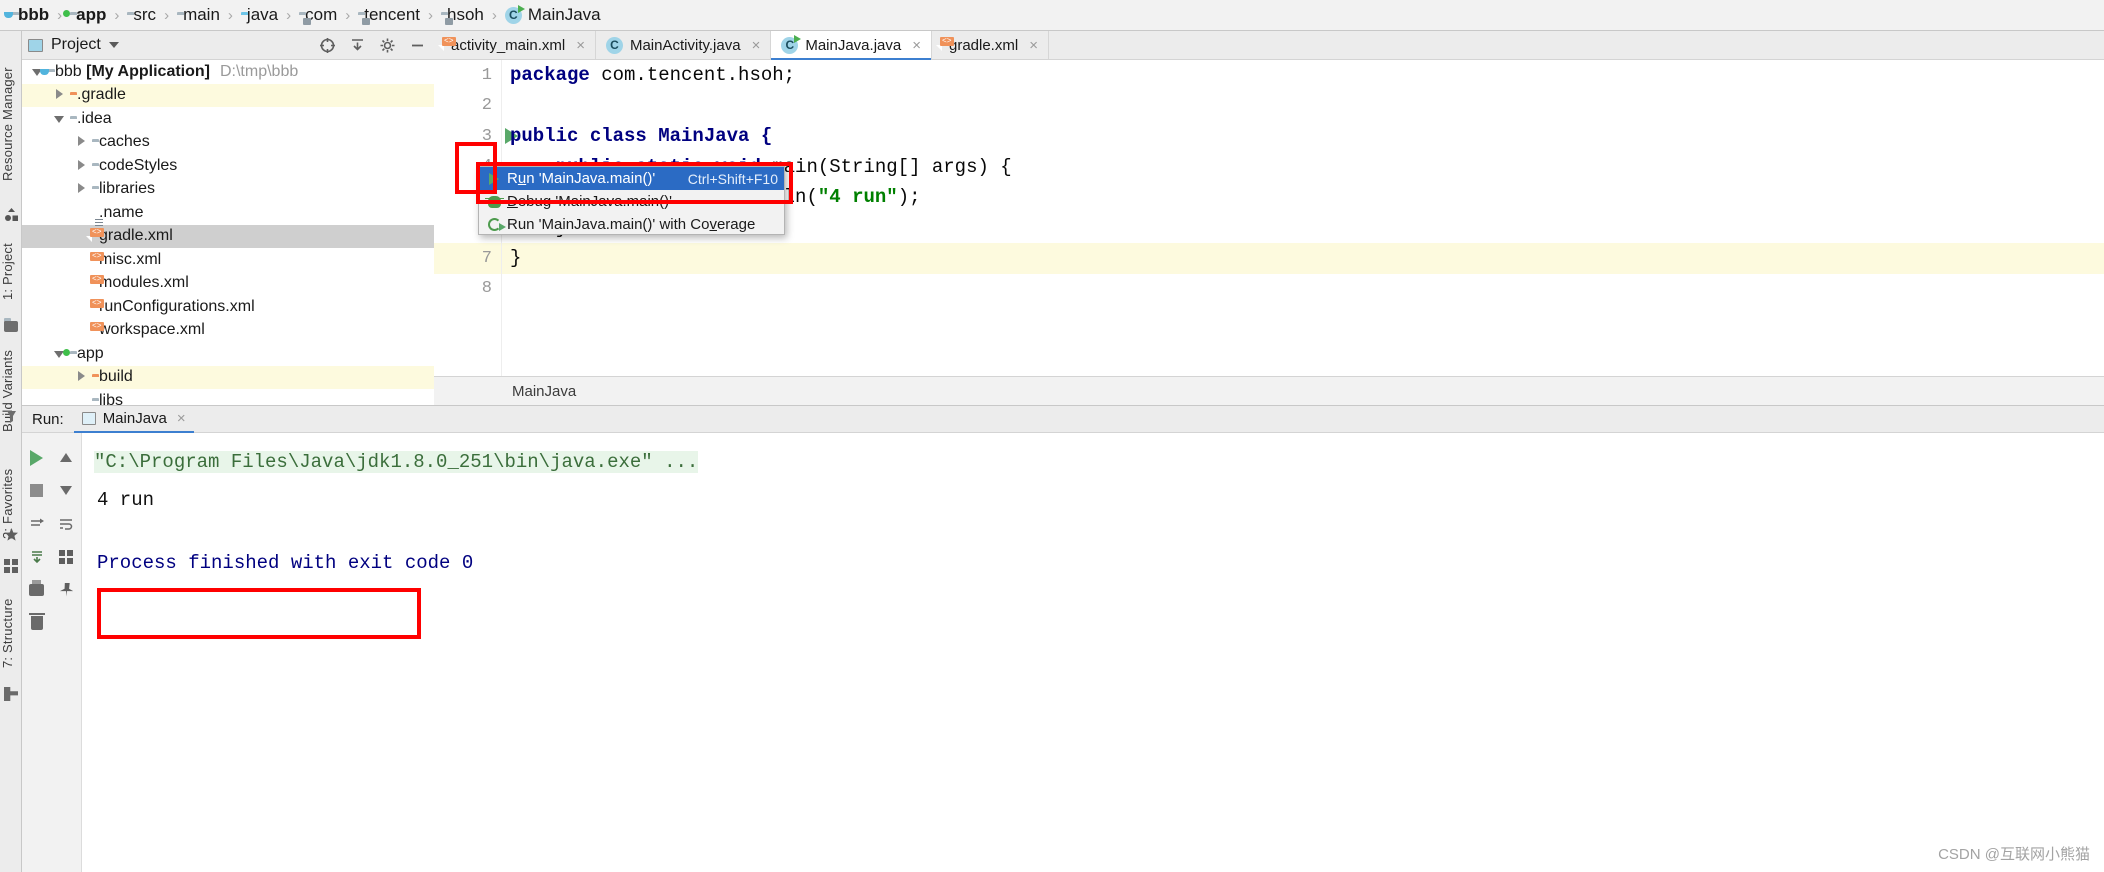 This screenshot has width=2104, height=872. What do you see at coordinates (228, 166) in the screenshot?
I see `tree-node-codestyles: codeStyles` at bounding box center [228, 166].